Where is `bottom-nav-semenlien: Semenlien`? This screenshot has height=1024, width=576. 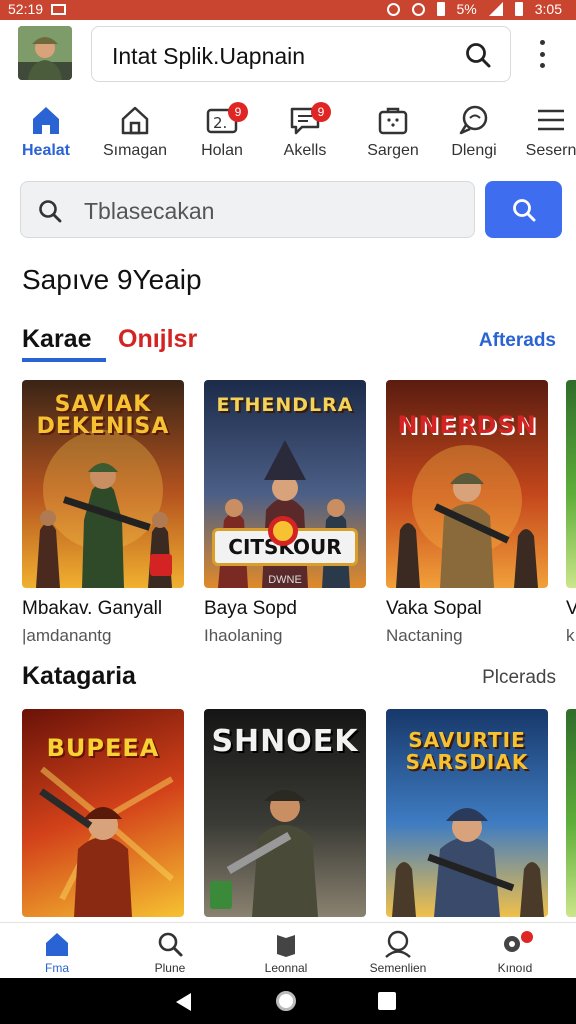
bottom-nav-semenlien: Semenlien is located at coordinates (398, 952).